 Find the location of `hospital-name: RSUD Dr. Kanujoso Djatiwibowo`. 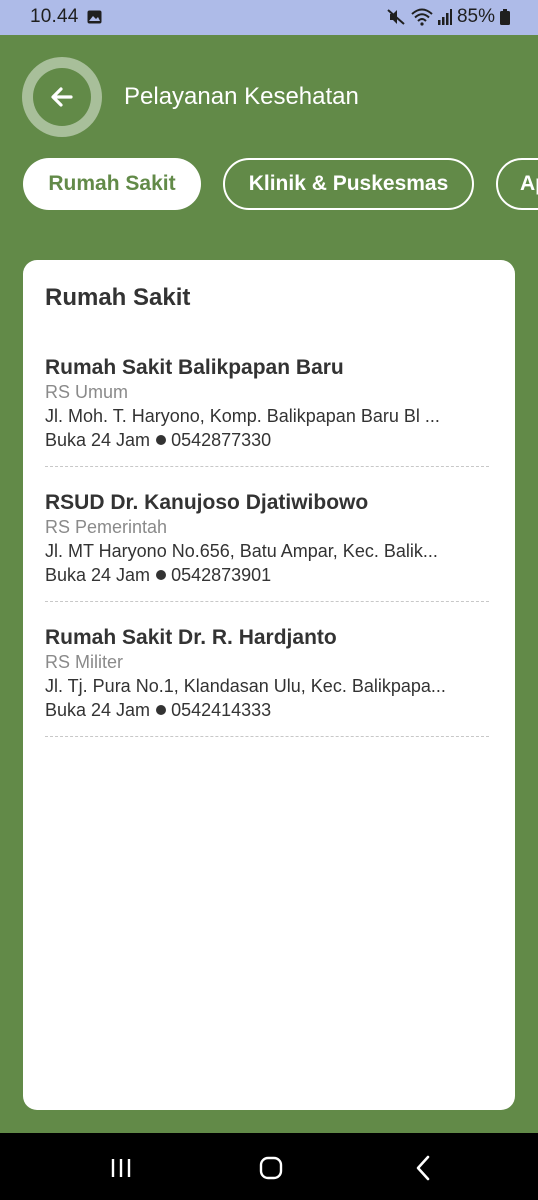

hospital-name: RSUD Dr. Kanujoso Djatiwibowo is located at coordinates (207, 502).